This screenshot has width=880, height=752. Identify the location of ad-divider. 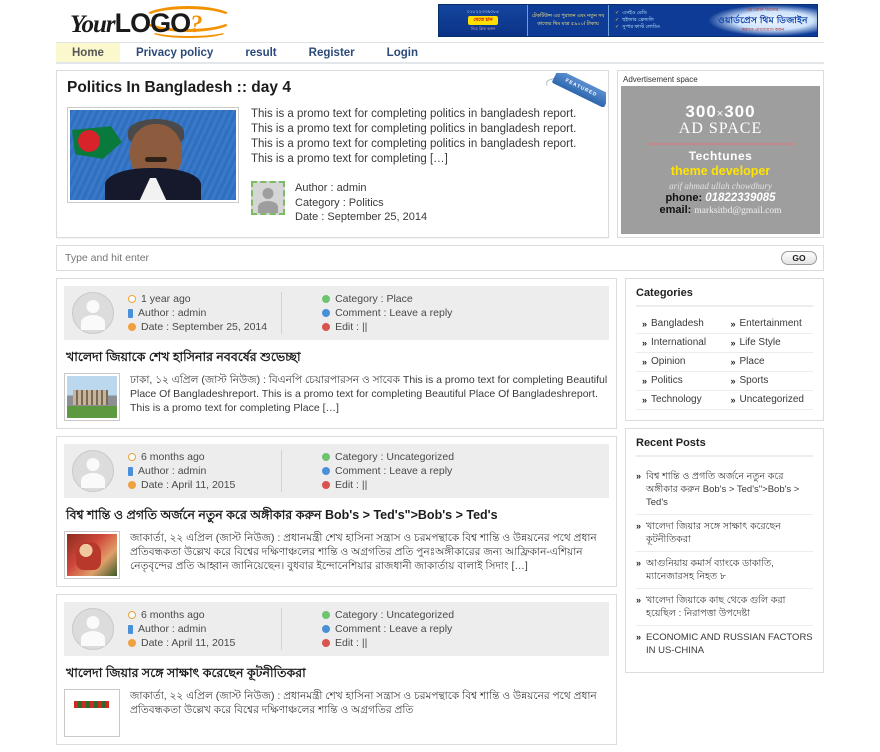
(720, 144).